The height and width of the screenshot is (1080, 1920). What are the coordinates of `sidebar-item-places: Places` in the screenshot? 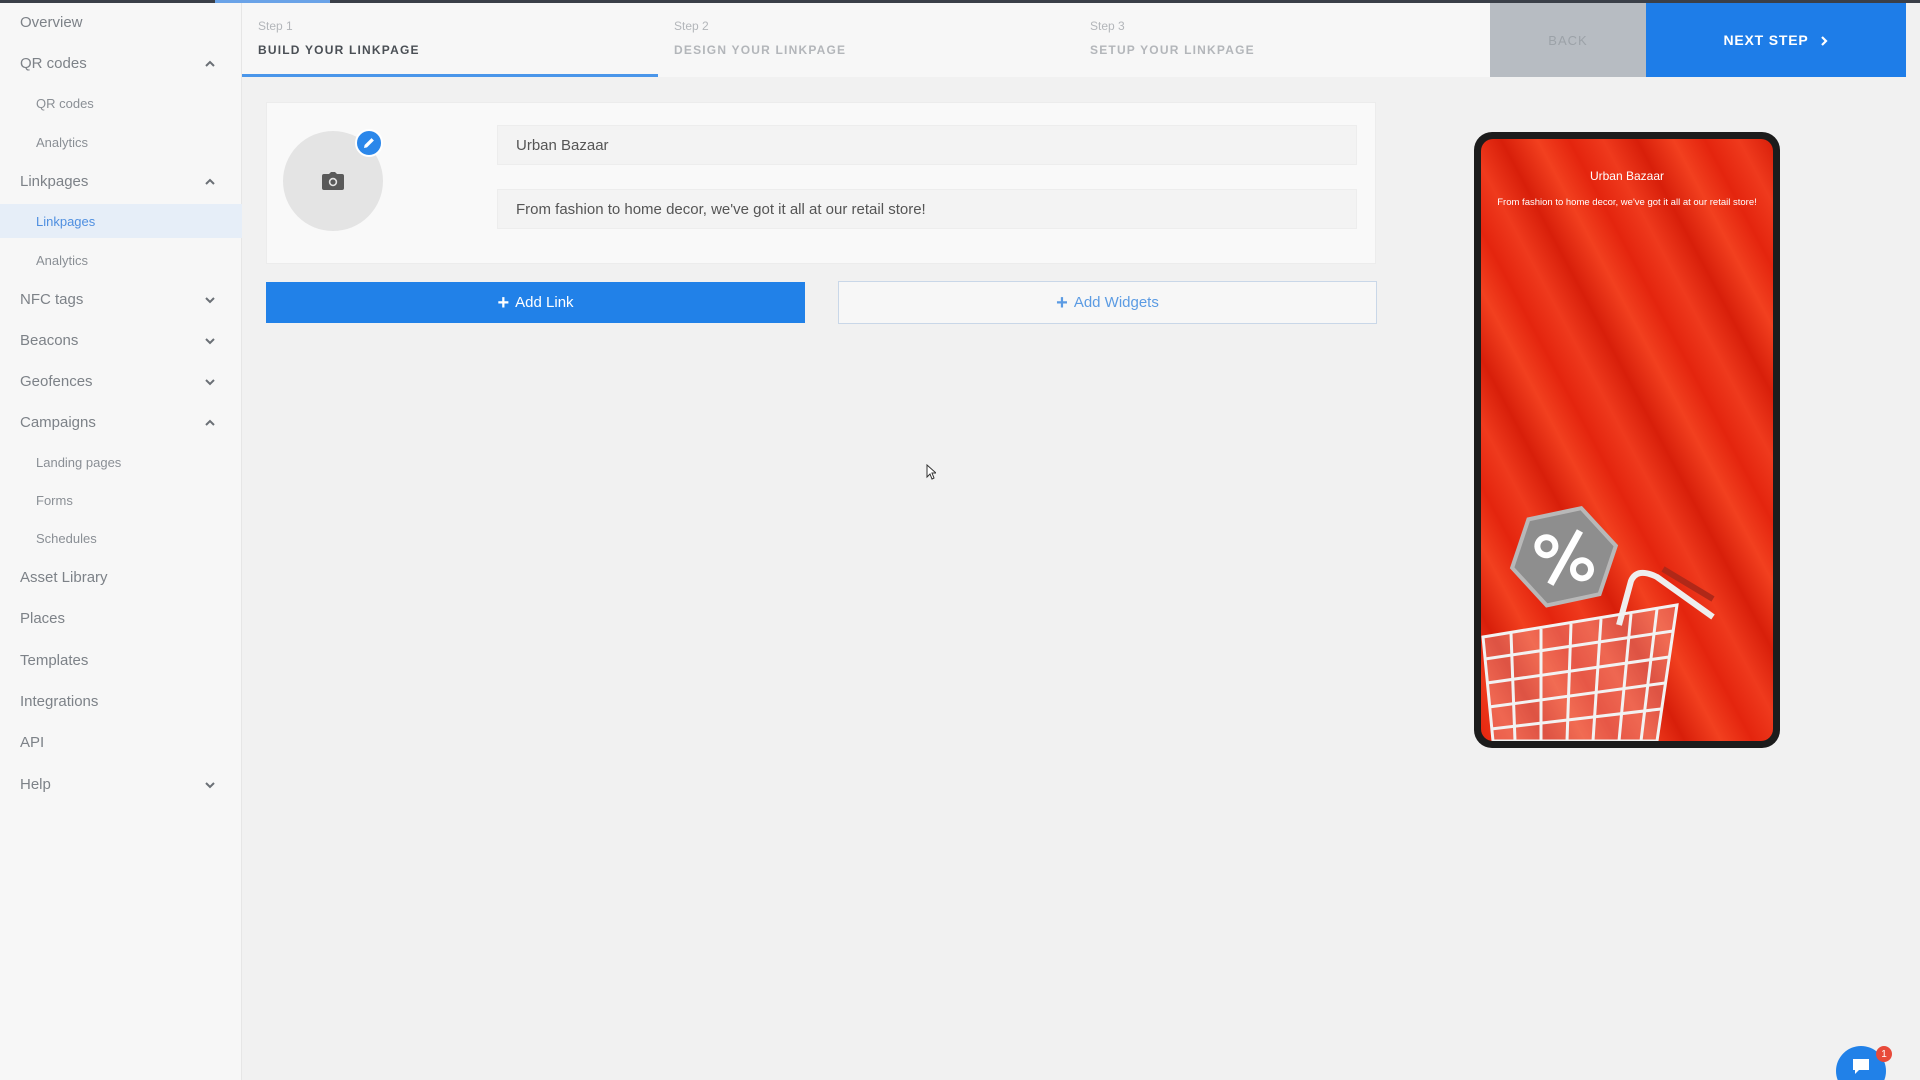 It's located at (121, 618).